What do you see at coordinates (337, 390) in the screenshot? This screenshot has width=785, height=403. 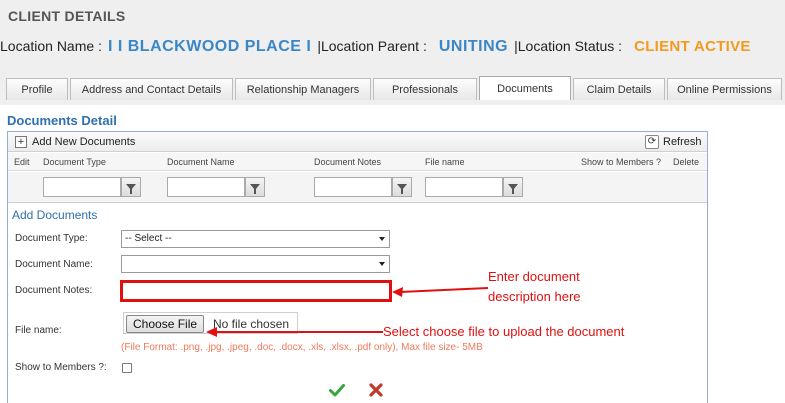 I see `check-icon` at bounding box center [337, 390].